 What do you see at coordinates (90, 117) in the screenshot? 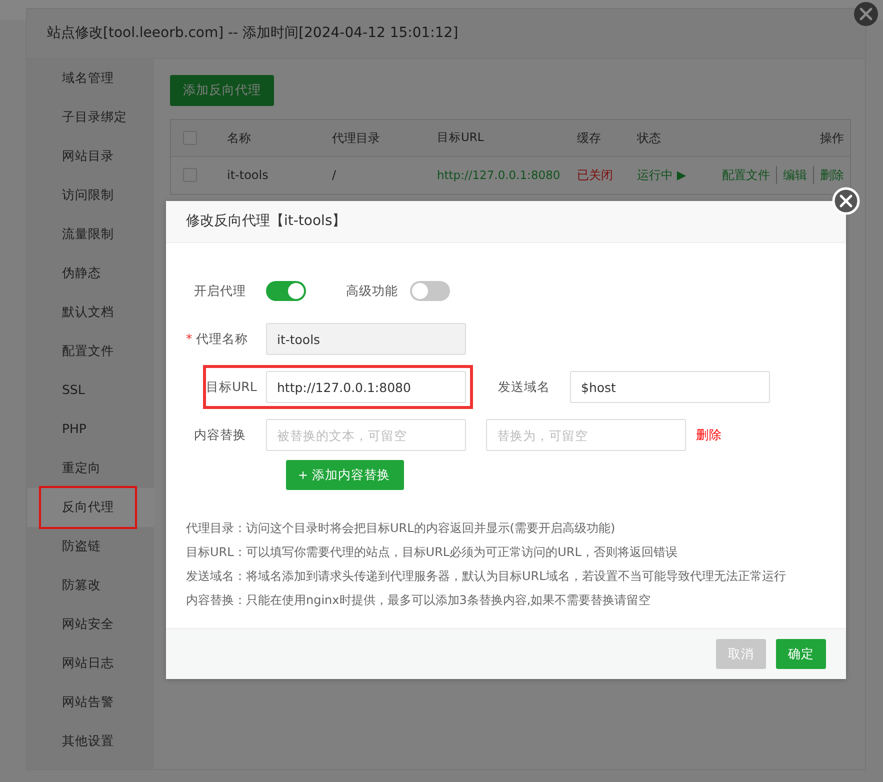
I see `sidebar-item: 子目录绑定` at bounding box center [90, 117].